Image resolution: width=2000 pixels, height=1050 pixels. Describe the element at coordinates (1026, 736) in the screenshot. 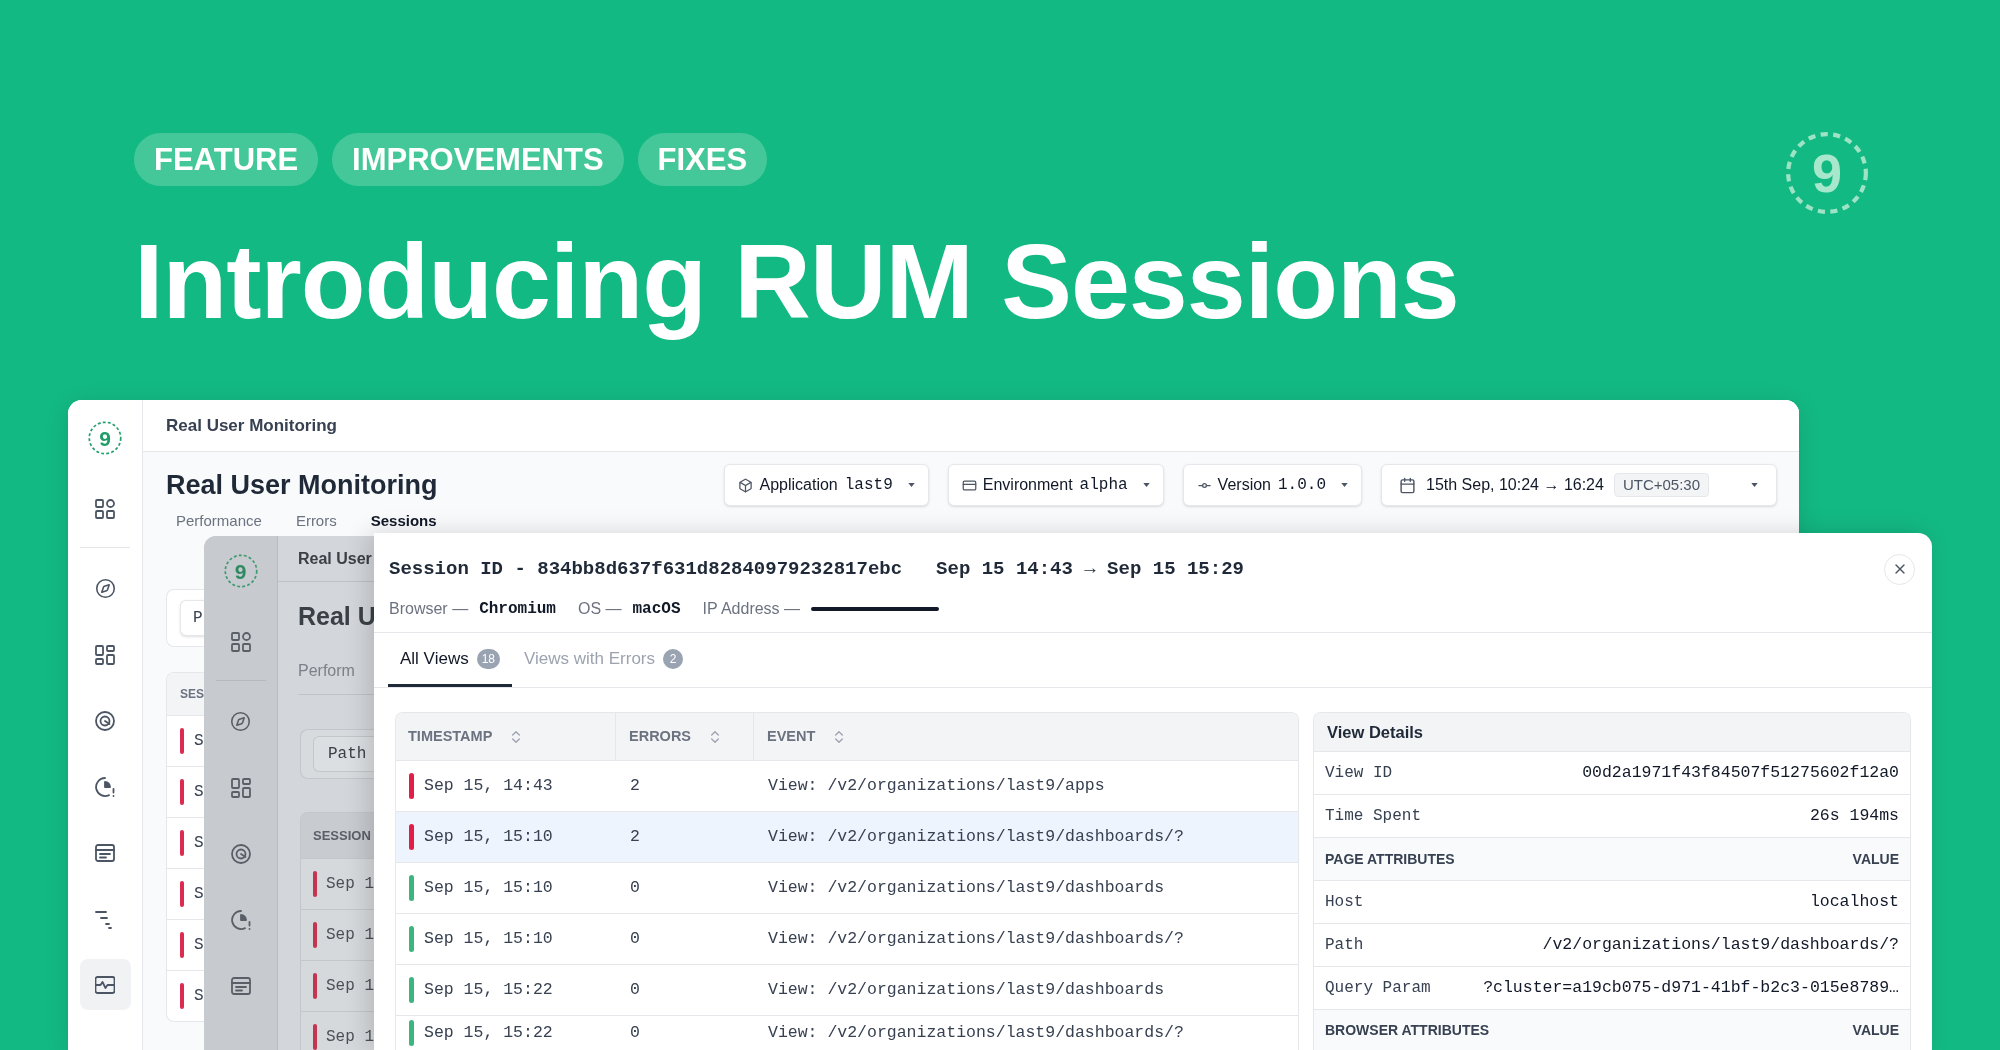

I see `column-header: EVENT` at that location.